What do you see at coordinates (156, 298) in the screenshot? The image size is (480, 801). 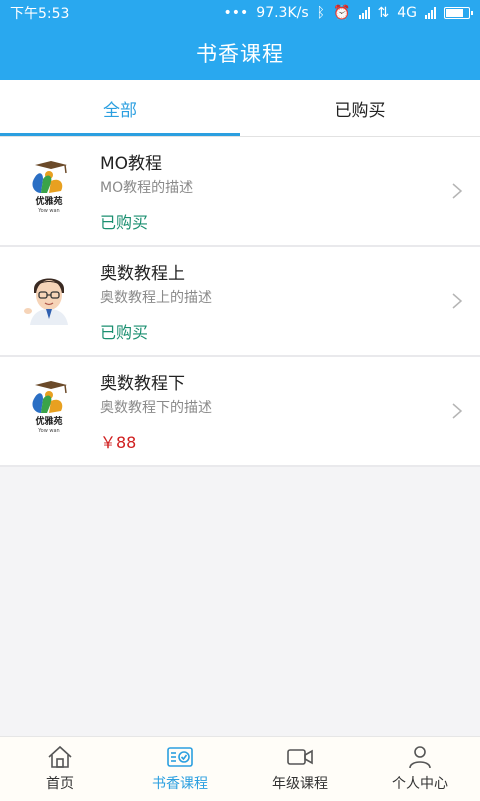 I see `course-desc: 奥数教程上的描述` at bounding box center [156, 298].